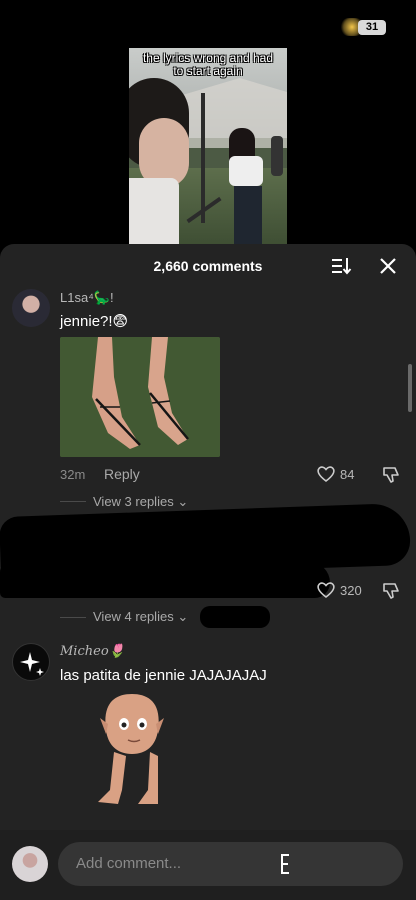 The image size is (416, 900). Describe the element at coordinates (208, 71) in the screenshot. I see `video-caption-line-2: to start again` at that location.